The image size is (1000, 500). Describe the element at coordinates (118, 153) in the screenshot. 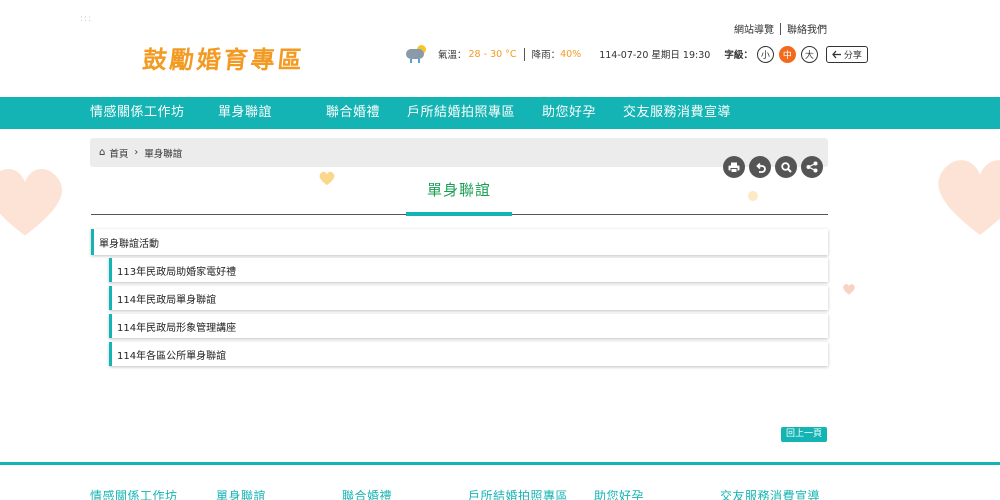

I see `breadcrumb-home: 首頁` at that location.